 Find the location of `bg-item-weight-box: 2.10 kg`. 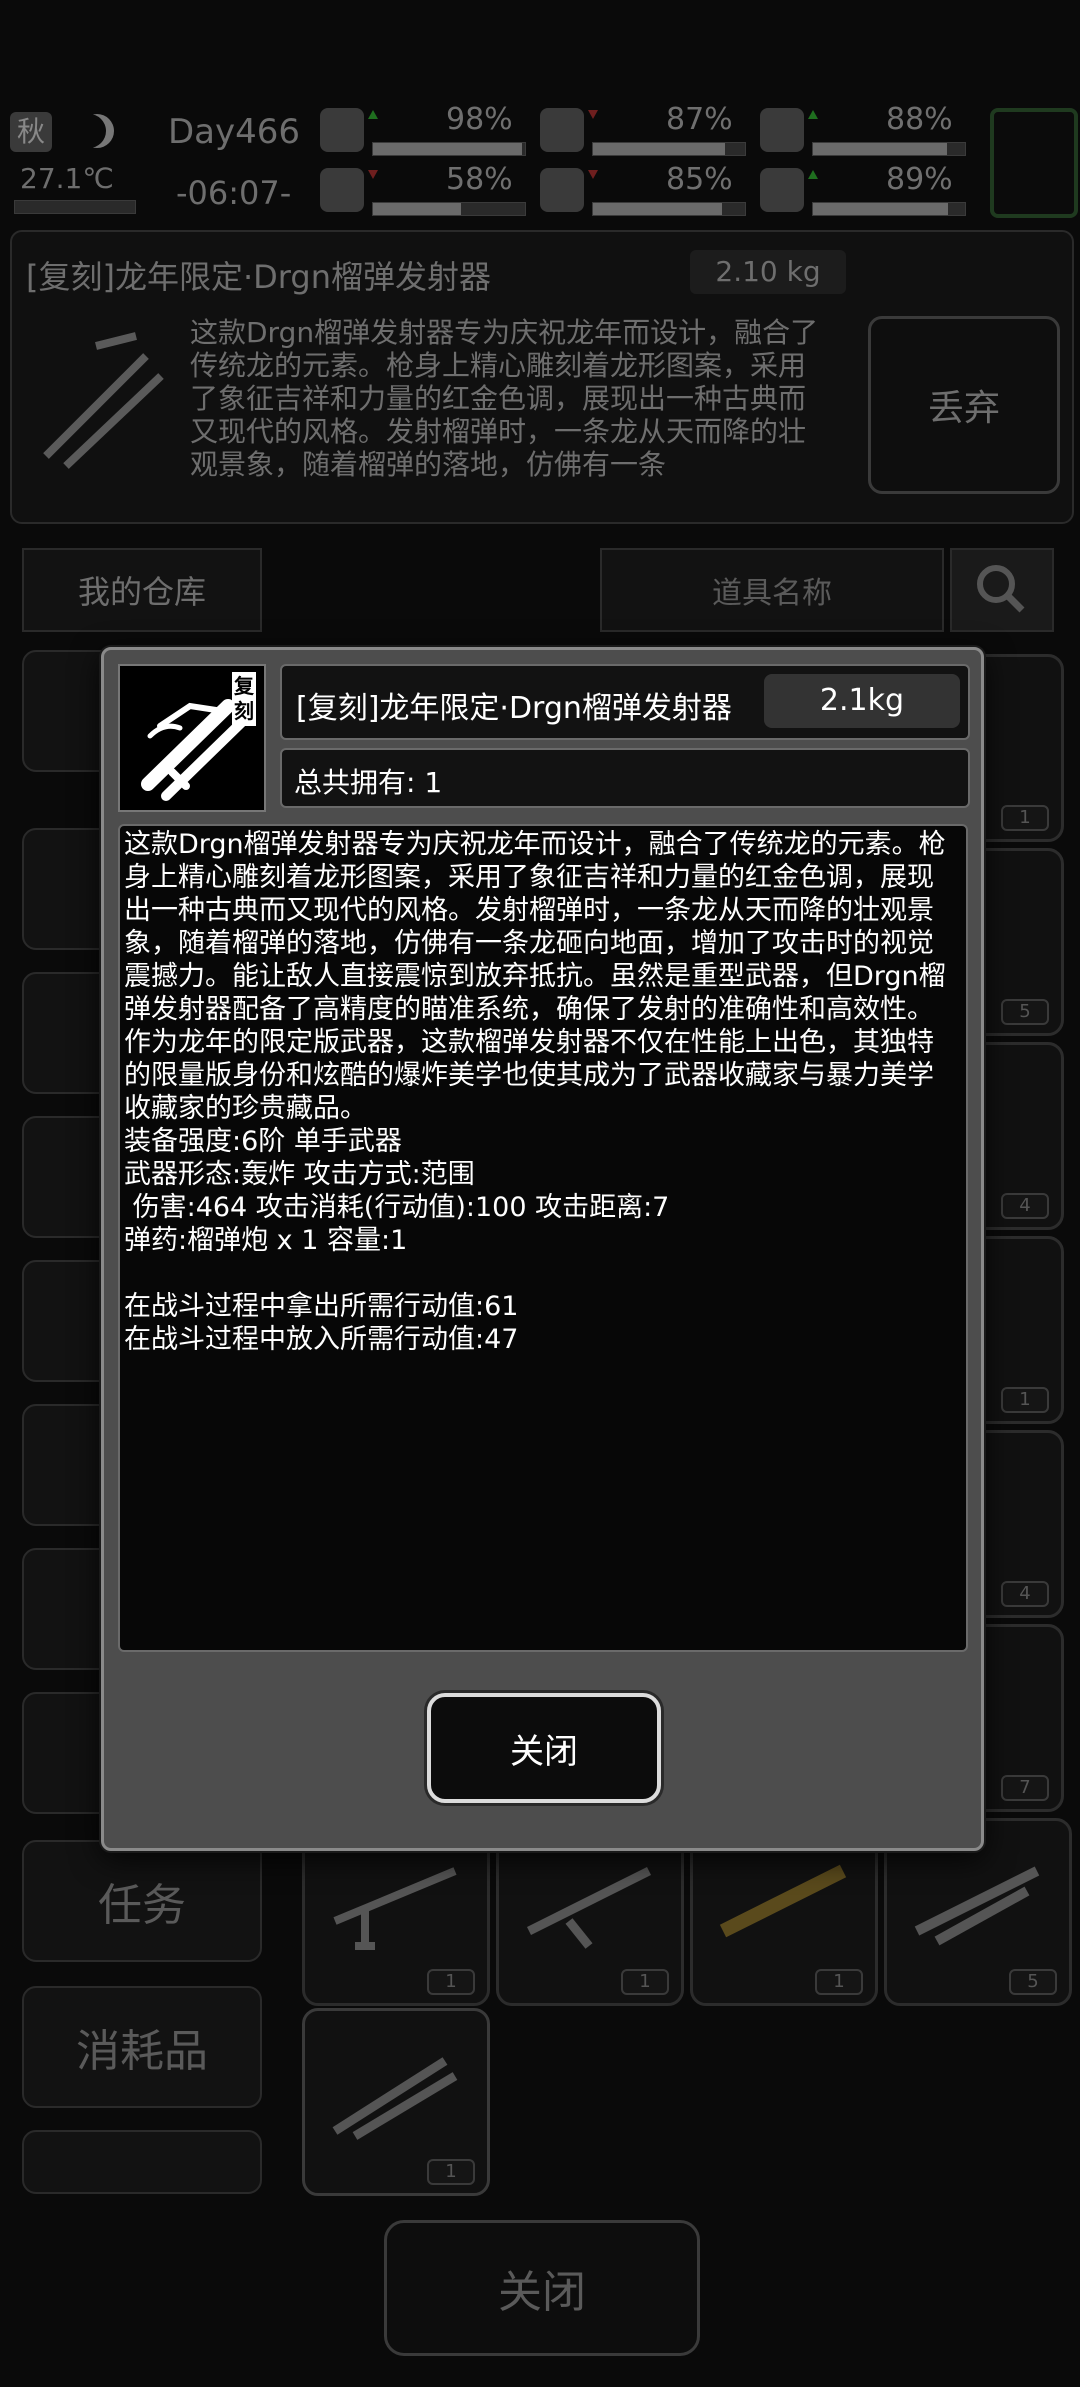

bg-item-weight-box: 2.10 kg is located at coordinates (768, 272).